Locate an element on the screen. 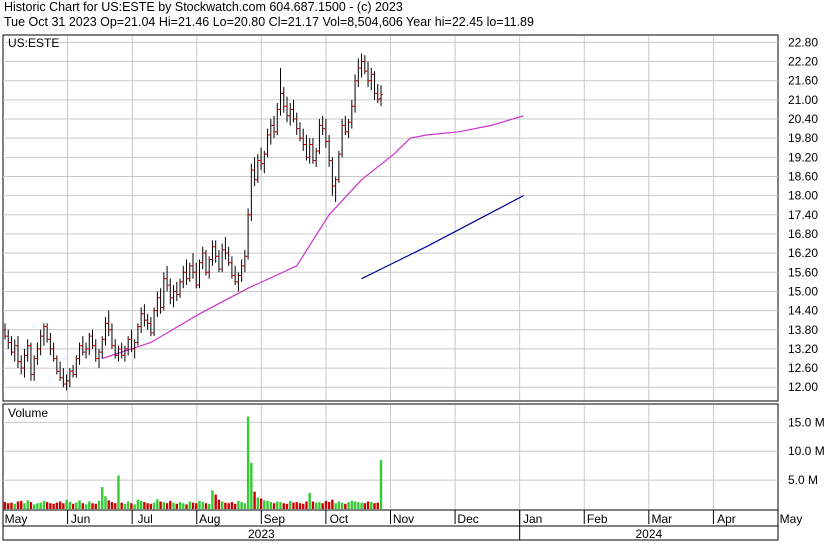 The image size is (830, 543). price-tick-label: 12.60 is located at coordinates (803, 368).